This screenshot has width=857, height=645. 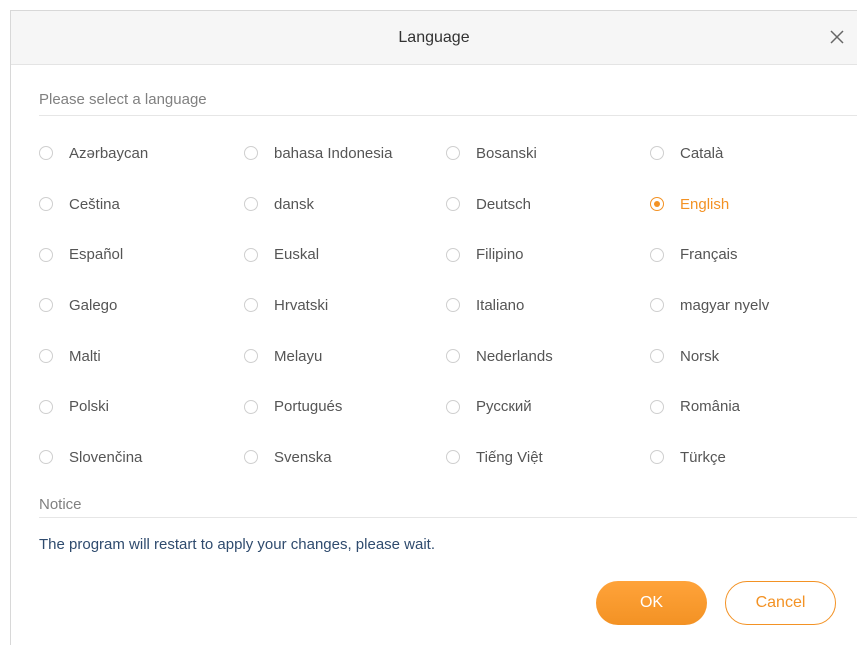 I want to click on language-label: Español, so click(x=96, y=255).